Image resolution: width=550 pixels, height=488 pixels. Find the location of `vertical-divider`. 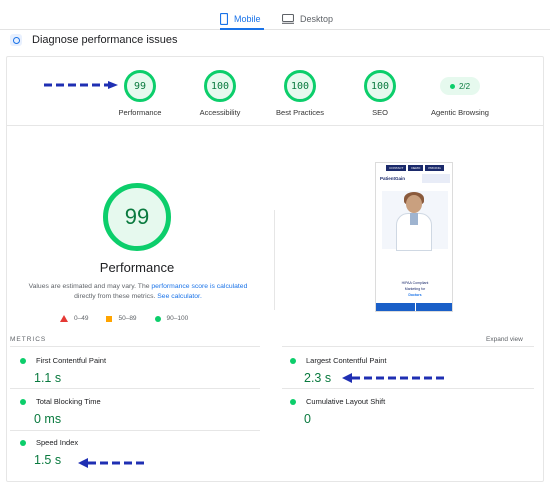

vertical-divider is located at coordinates (274, 260).